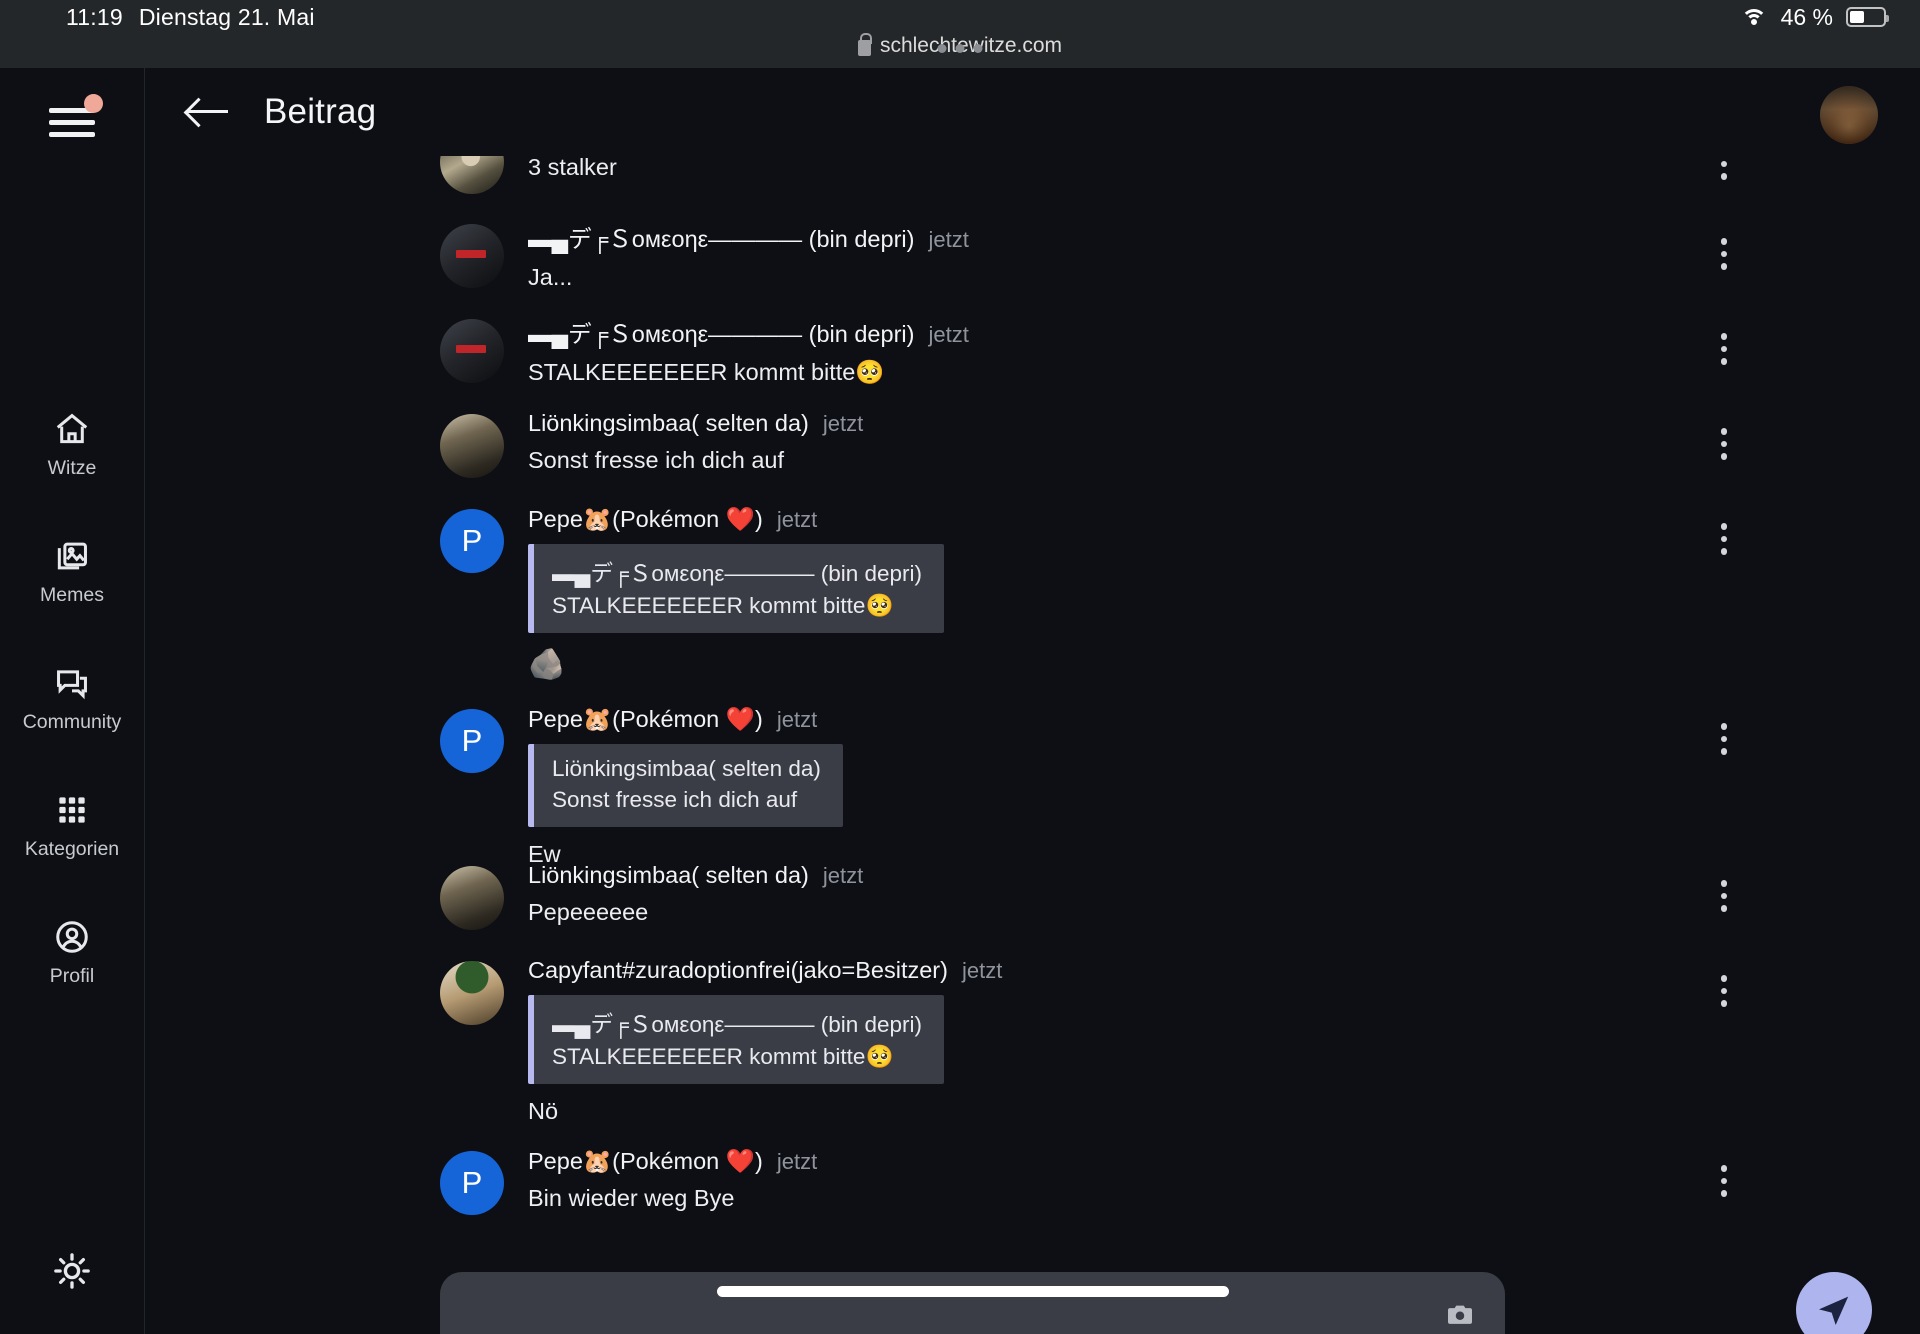  What do you see at coordinates (1460, 1315) in the screenshot?
I see `camera-icon` at bounding box center [1460, 1315].